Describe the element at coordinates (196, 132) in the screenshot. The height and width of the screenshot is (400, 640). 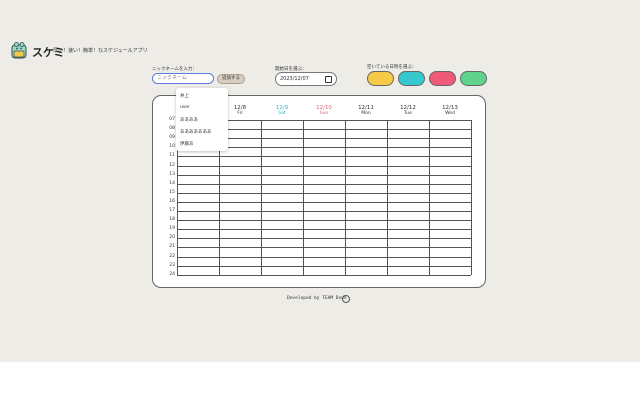
I see `suggestion-item: あああああああ` at that location.